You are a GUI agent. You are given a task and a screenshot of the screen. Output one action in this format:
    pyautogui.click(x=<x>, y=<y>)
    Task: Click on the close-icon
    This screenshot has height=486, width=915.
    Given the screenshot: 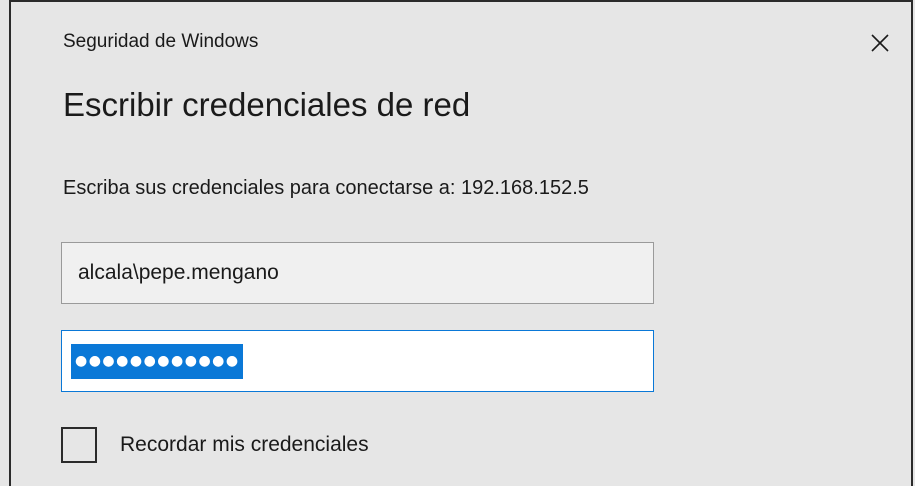 What is the action you would take?
    pyautogui.click(x=880, y=43)
    